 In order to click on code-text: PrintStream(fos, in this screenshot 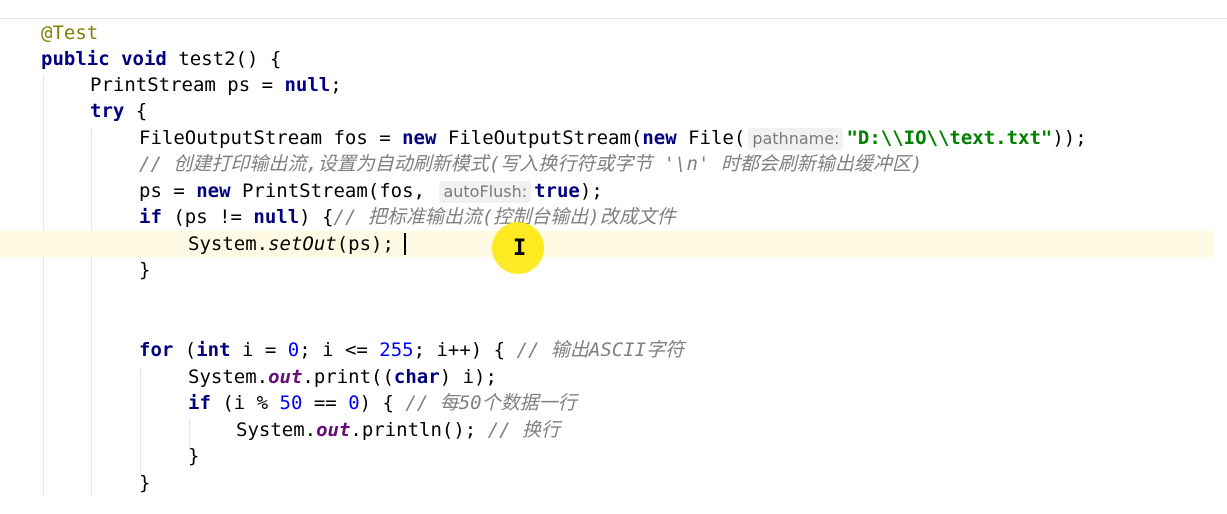, I will do `click(333, 191)`.